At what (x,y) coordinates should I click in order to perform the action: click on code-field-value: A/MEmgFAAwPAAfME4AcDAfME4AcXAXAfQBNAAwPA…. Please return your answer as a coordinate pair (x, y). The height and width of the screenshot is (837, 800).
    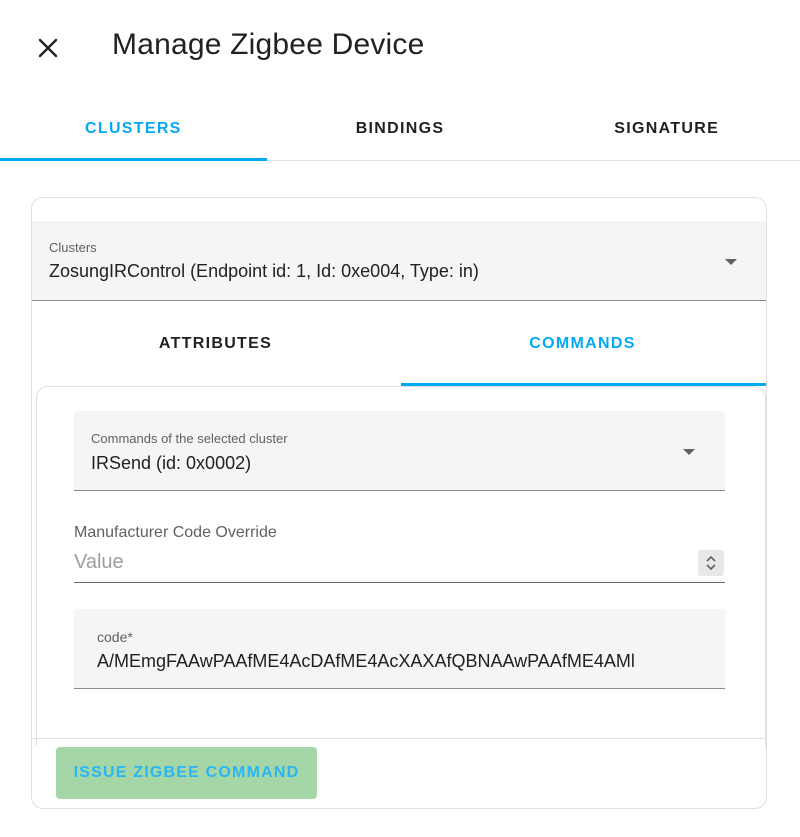
    Looking at the image, I should click on (402, 661).